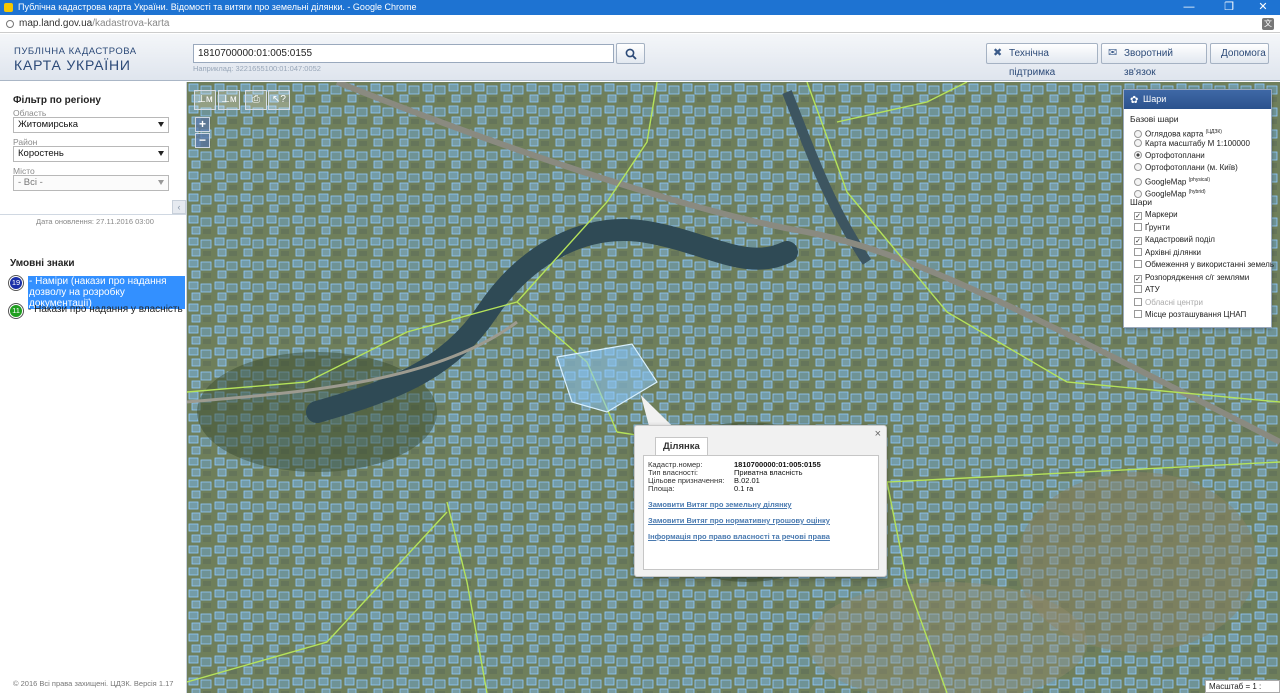 The image size is (1280, 693). What do you see at coordinates (1197, 99) in the screenshot?
I see `layers-panel-header: ✿ Шари` at bounding box center [1197, 99].